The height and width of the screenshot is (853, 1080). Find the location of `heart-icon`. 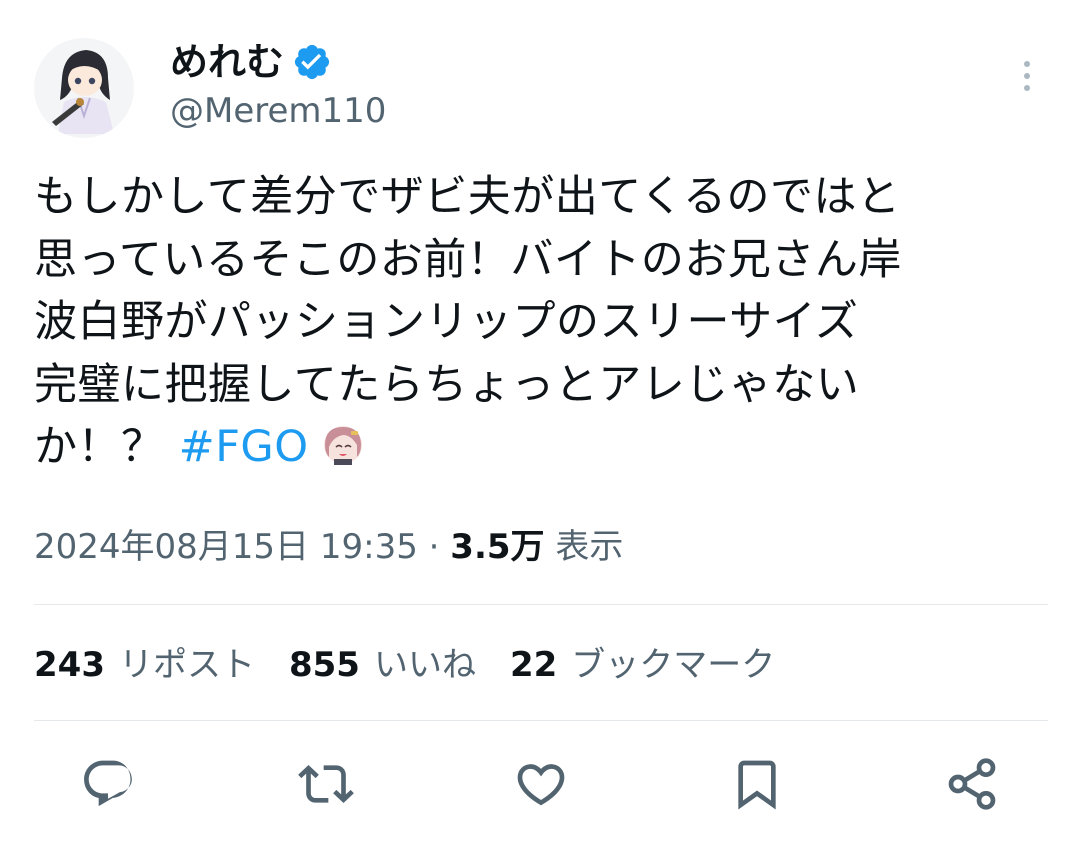

heart-icon is located at coordinates (541, 785).